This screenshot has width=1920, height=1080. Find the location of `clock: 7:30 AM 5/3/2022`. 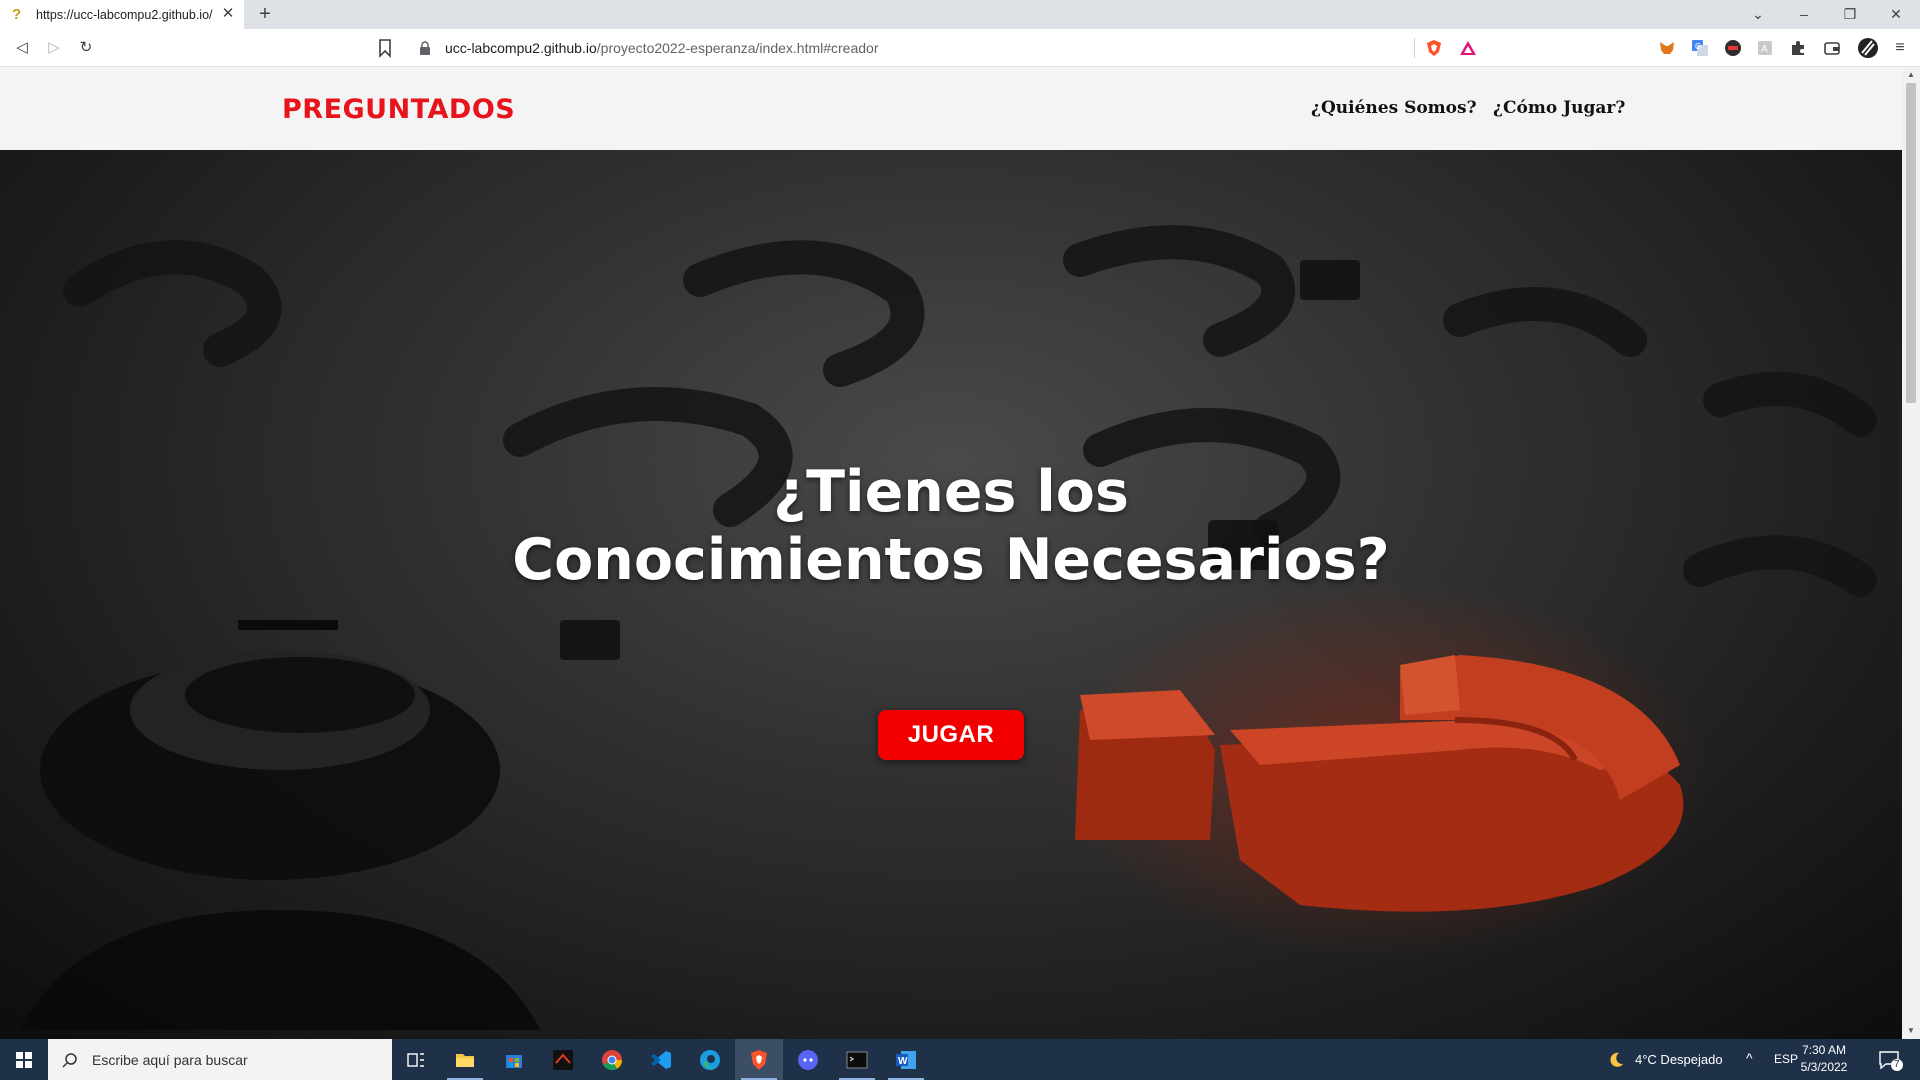

clock: 7:30 AM 5/3/2022 is located at coordinates (1824, 1059).